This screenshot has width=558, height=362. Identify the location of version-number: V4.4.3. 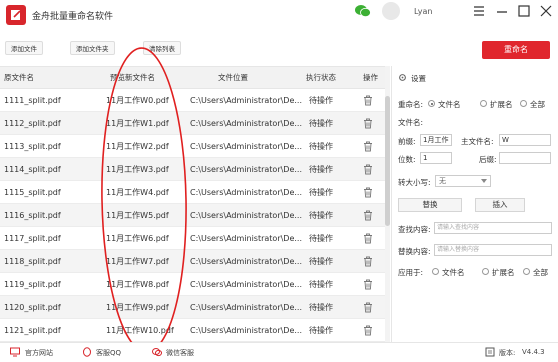
(533, 352).